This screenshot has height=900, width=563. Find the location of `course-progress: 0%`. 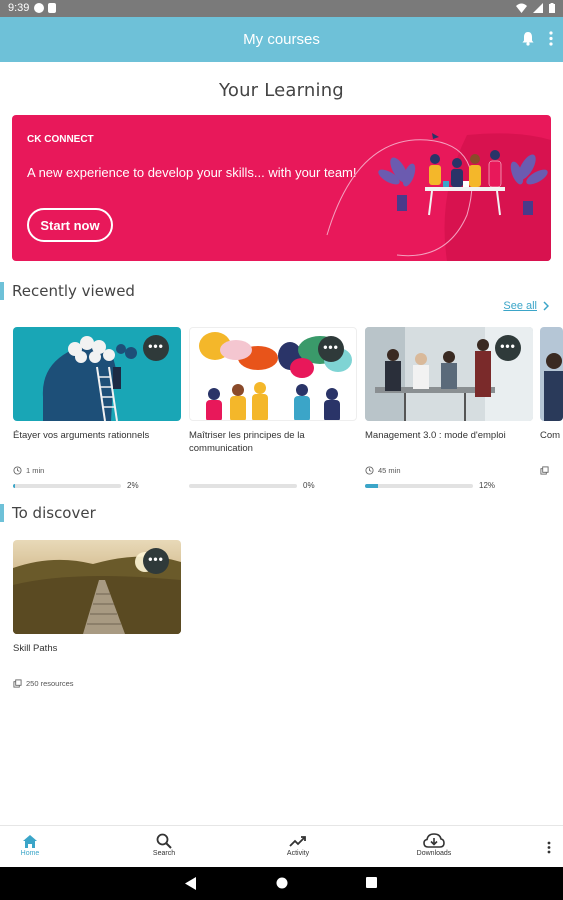

course-progress: 0% is located at coordinates (273, 485).